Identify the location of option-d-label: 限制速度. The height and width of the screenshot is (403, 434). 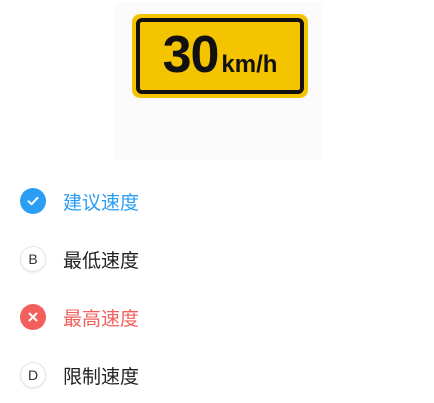
(101, 376).